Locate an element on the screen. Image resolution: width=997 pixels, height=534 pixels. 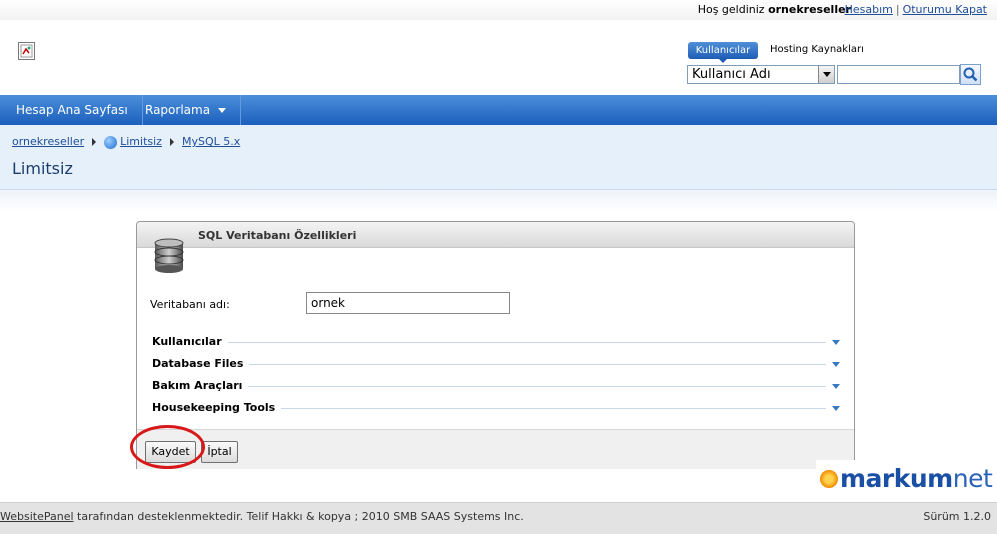
dropdown-arrow-icon is located at coordinates (826, 74).